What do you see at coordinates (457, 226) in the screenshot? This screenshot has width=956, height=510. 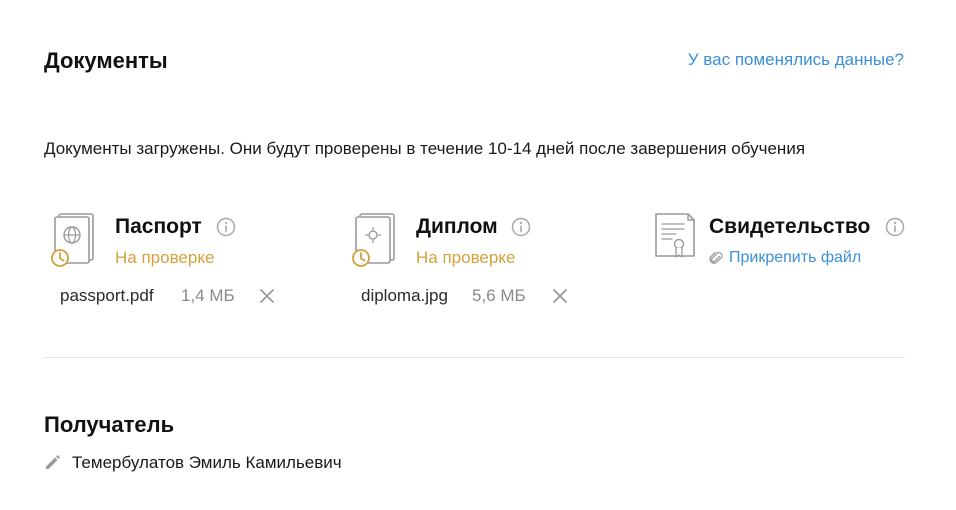 I see `diploma-title: Диплом` at bounding box center [457, 226].